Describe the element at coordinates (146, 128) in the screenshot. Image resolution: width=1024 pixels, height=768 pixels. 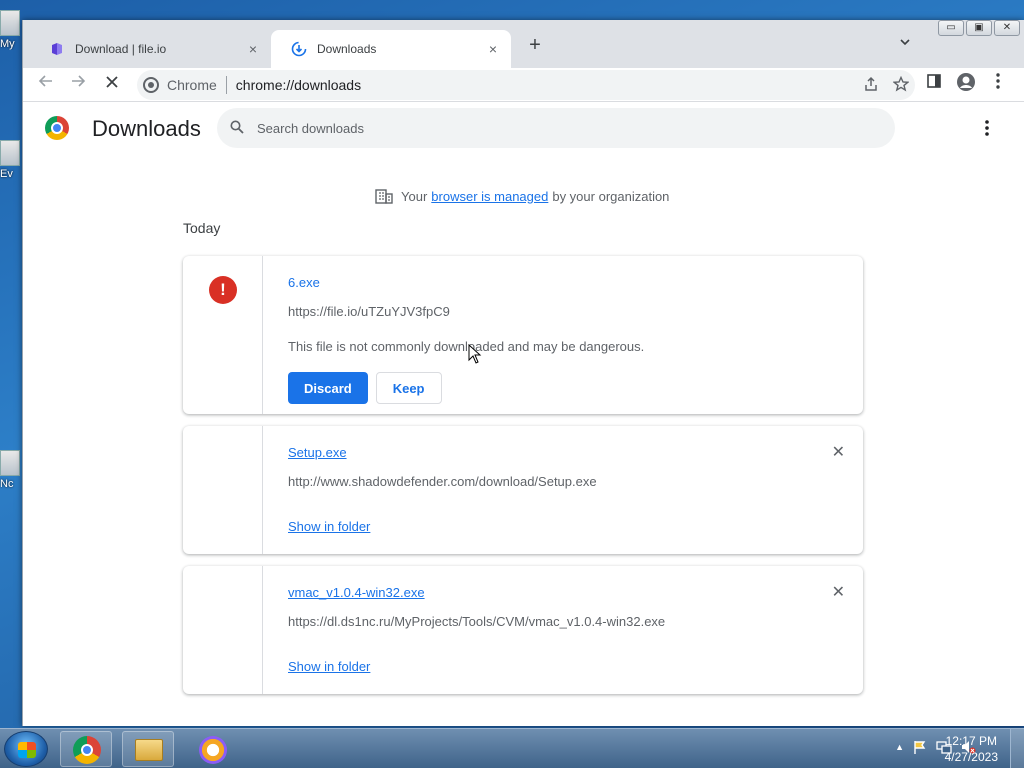
I see `page-title: Downloads` at that location.